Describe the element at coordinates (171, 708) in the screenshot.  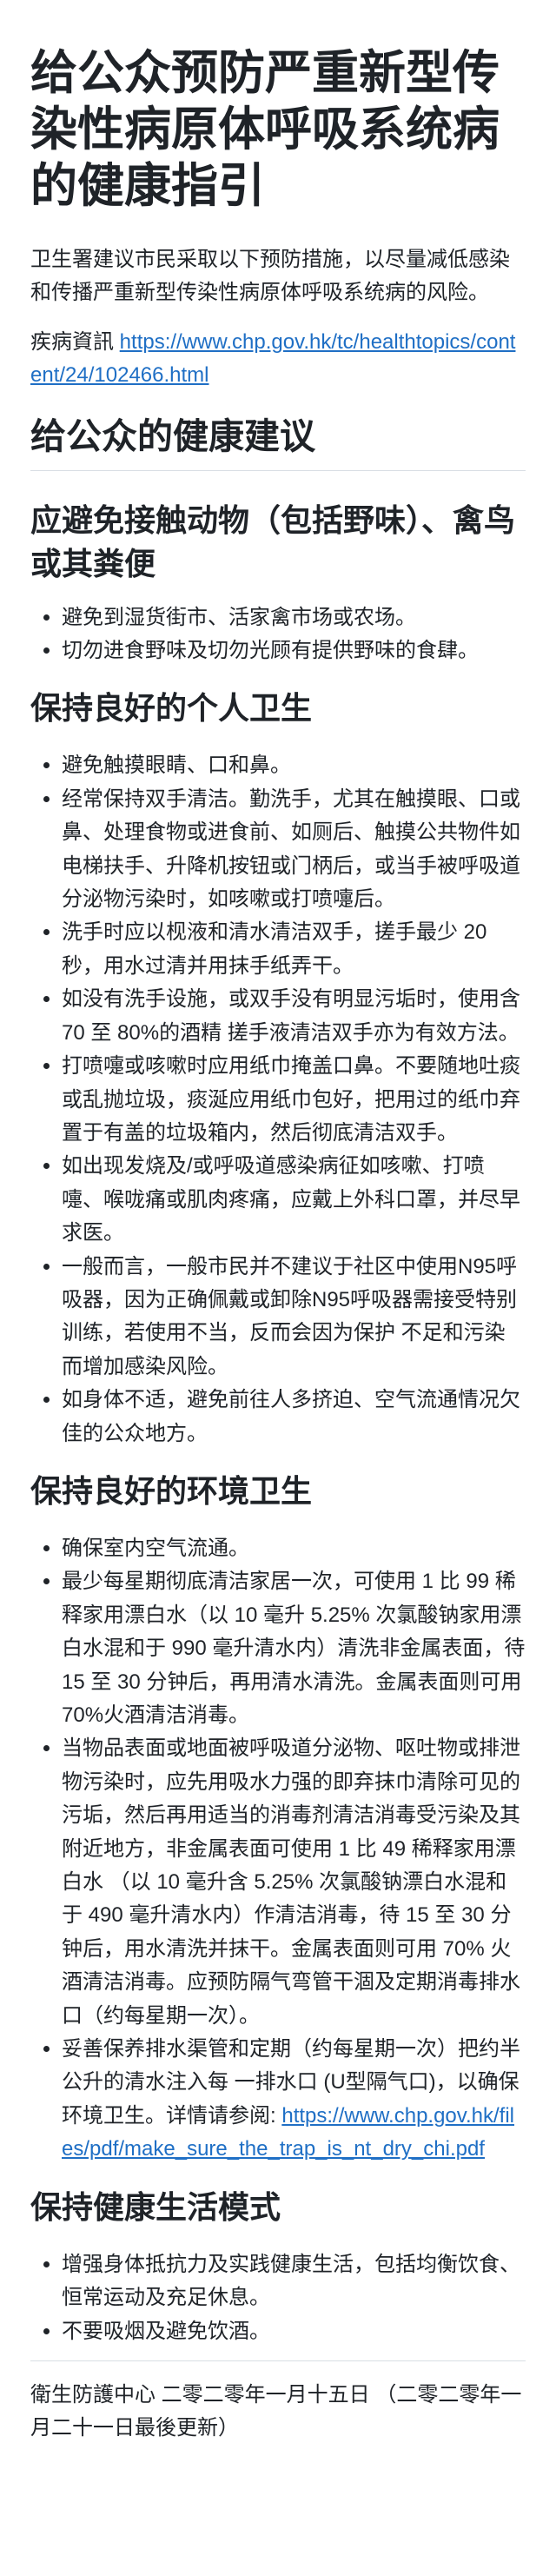
I see `section-heading-personal-hygiene: 保持良好的个人卫生` at that location.